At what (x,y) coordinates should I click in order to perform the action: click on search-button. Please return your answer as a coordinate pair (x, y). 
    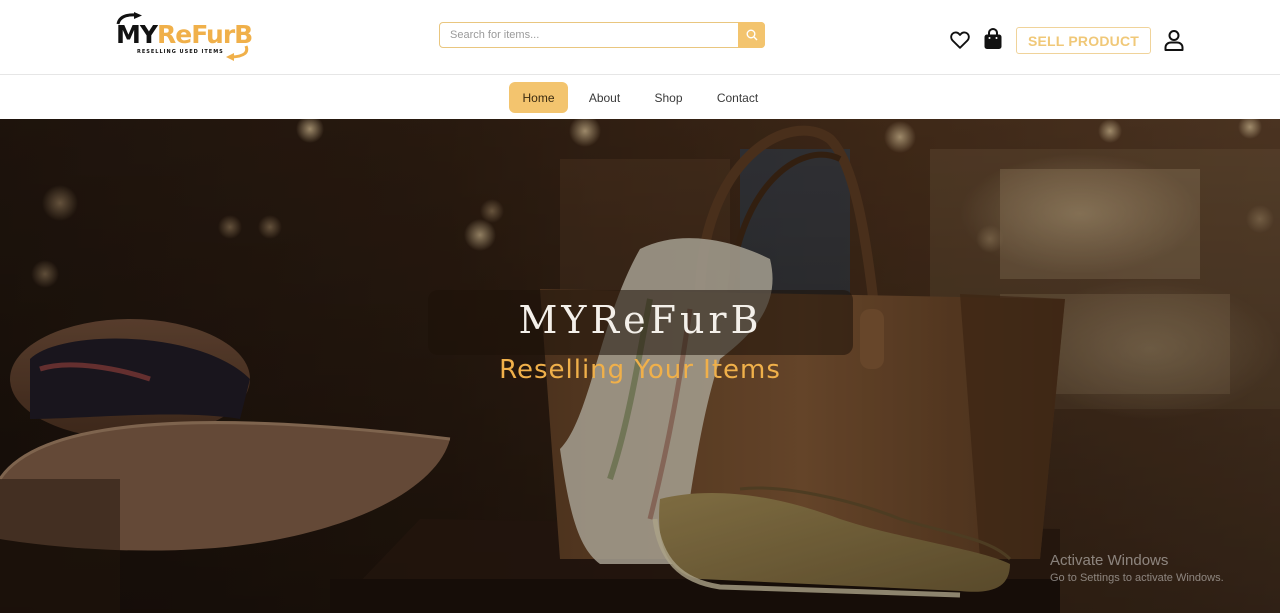
    Looking at the image, I should click on (751, 35).